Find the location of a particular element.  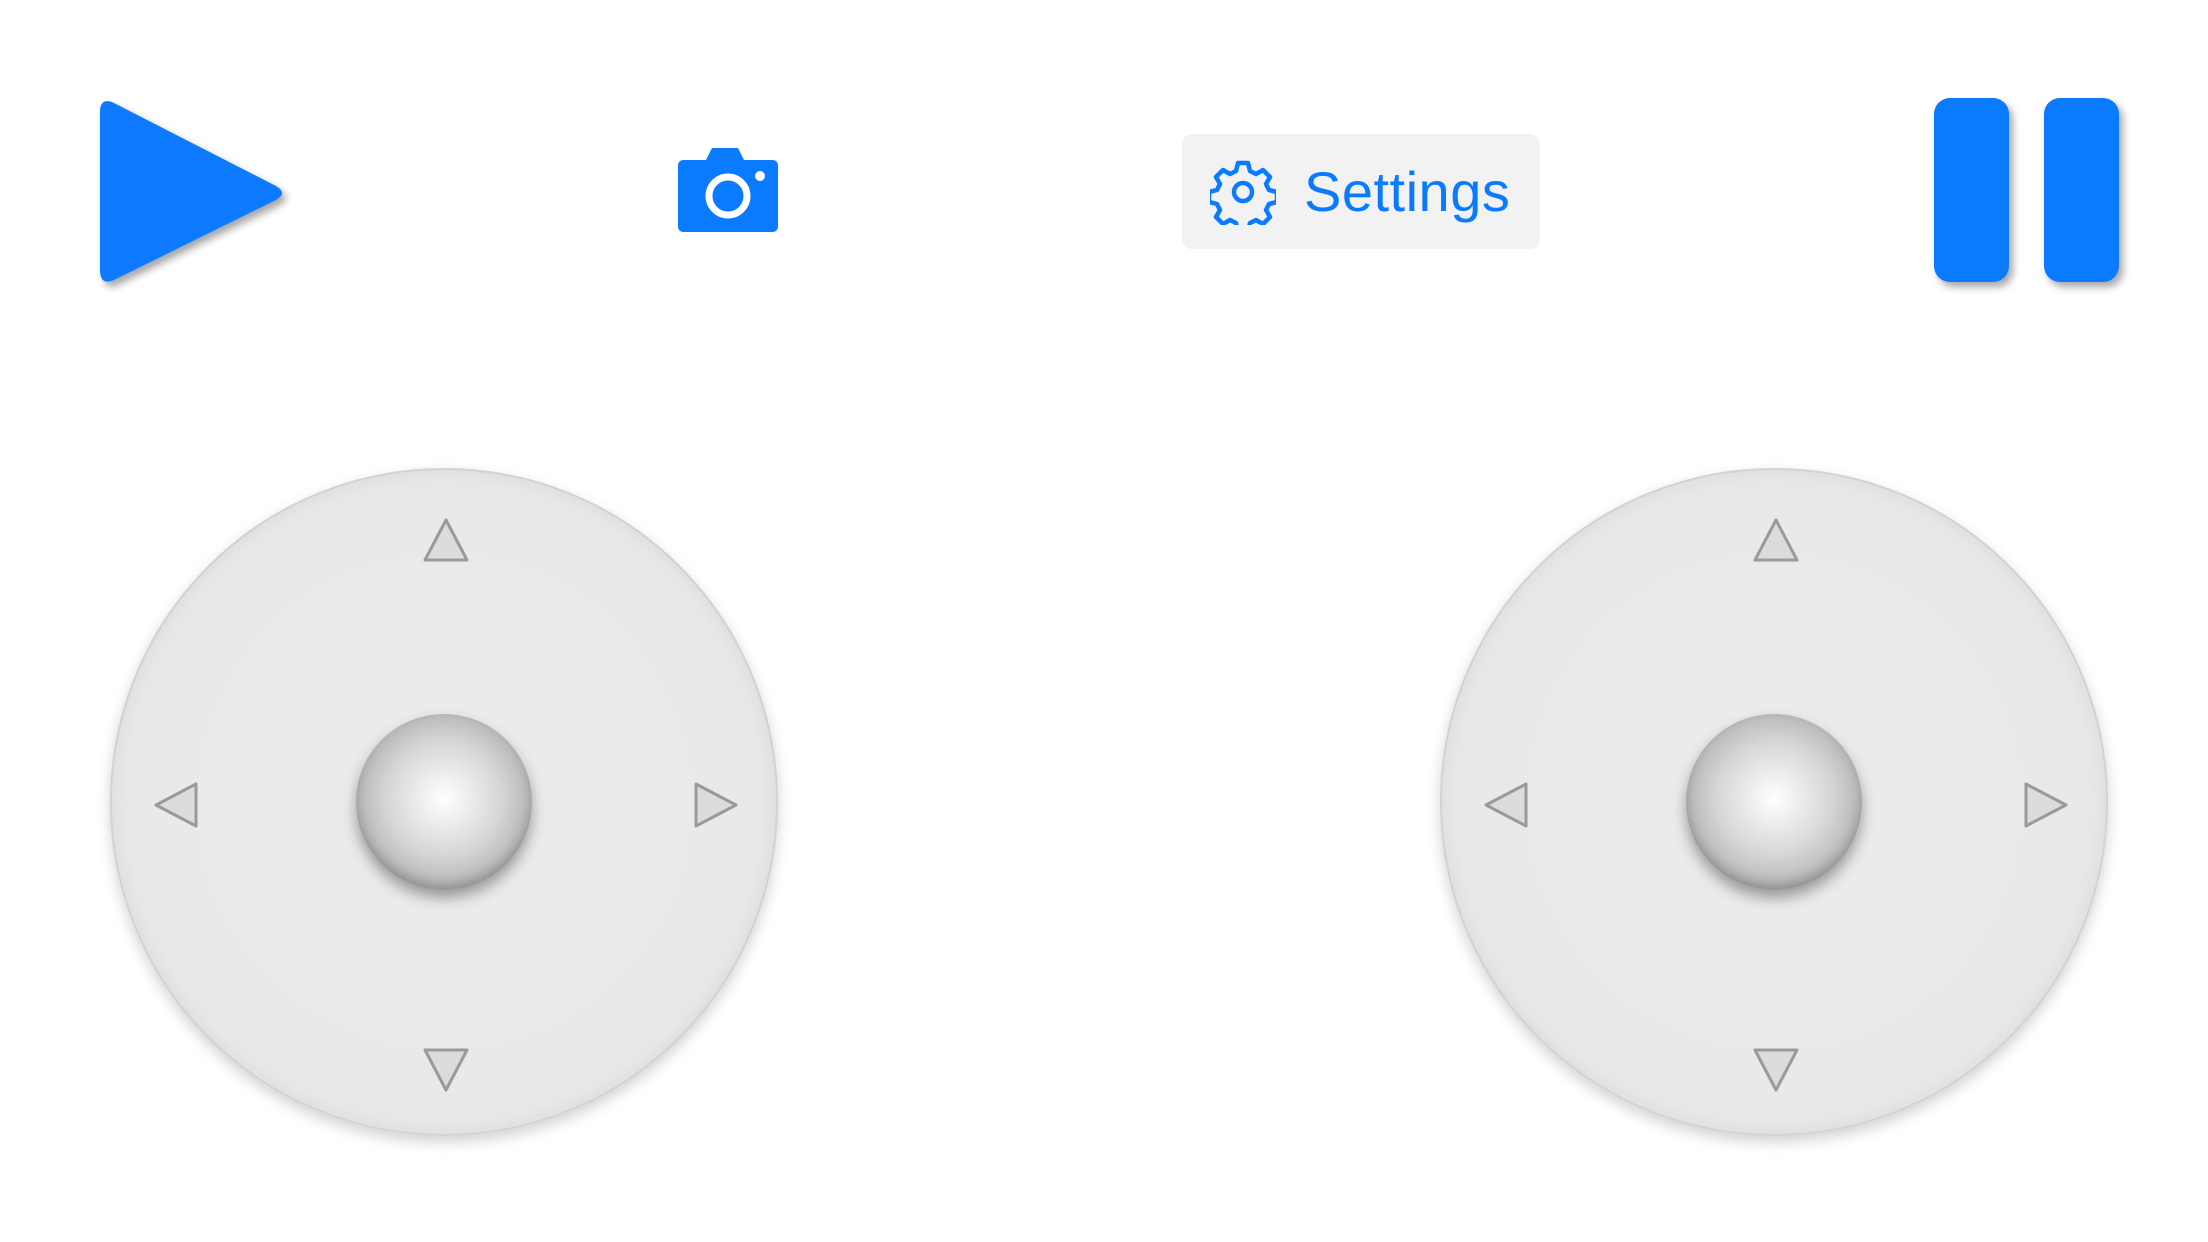

right-joystick-knob is located at coordinates (1774, 802).